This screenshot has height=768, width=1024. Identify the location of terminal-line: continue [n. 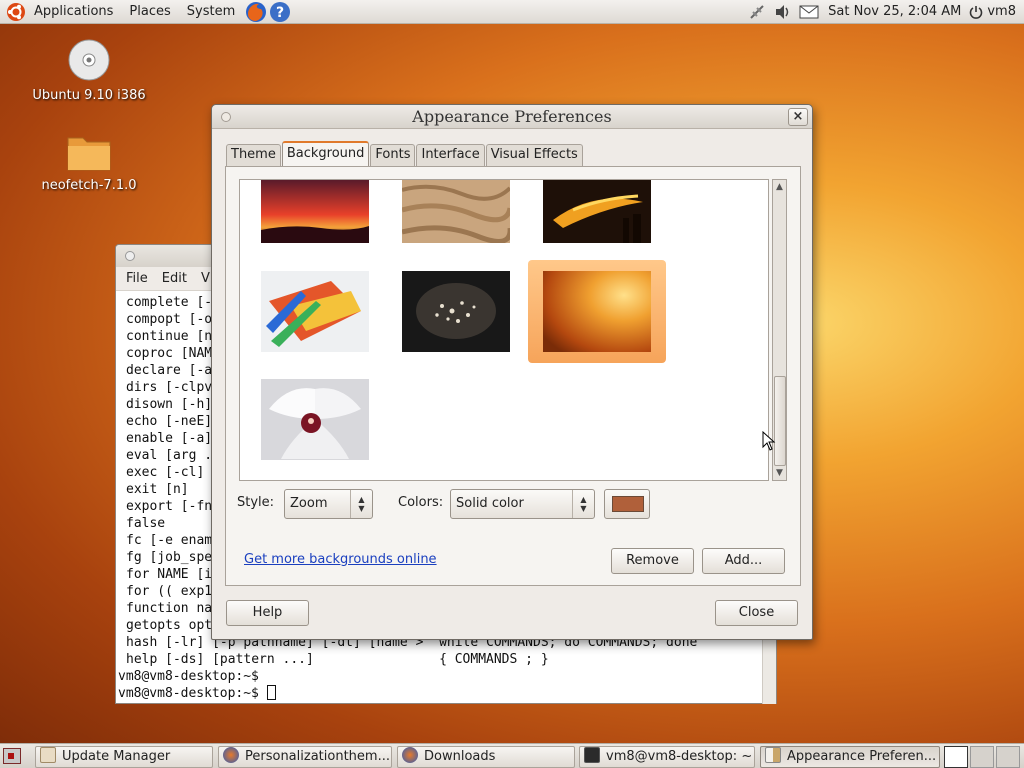
(169, 336).